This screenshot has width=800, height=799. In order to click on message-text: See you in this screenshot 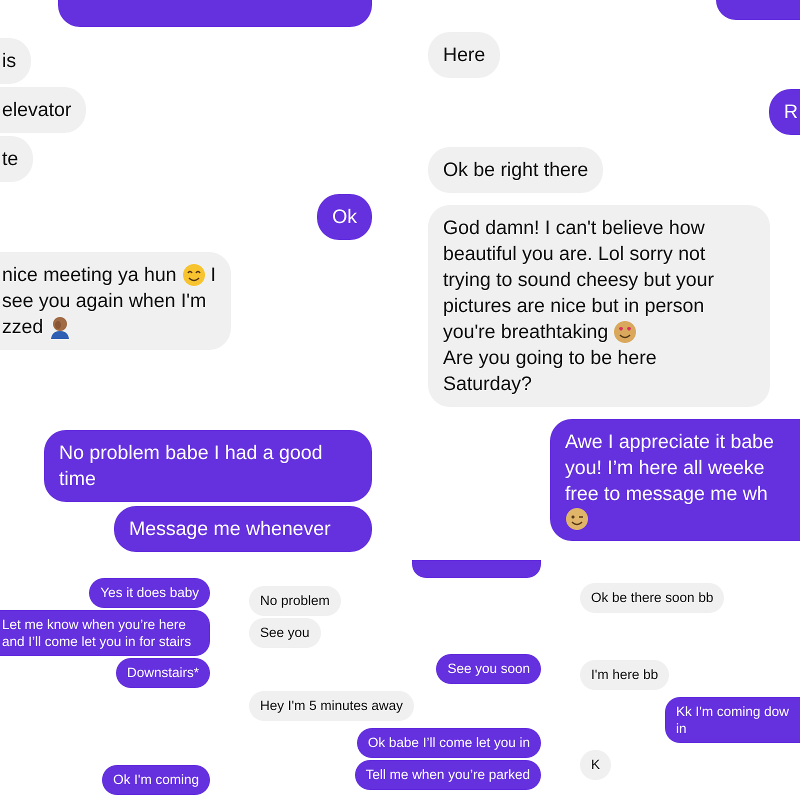, I will do `click(285, 632)`.